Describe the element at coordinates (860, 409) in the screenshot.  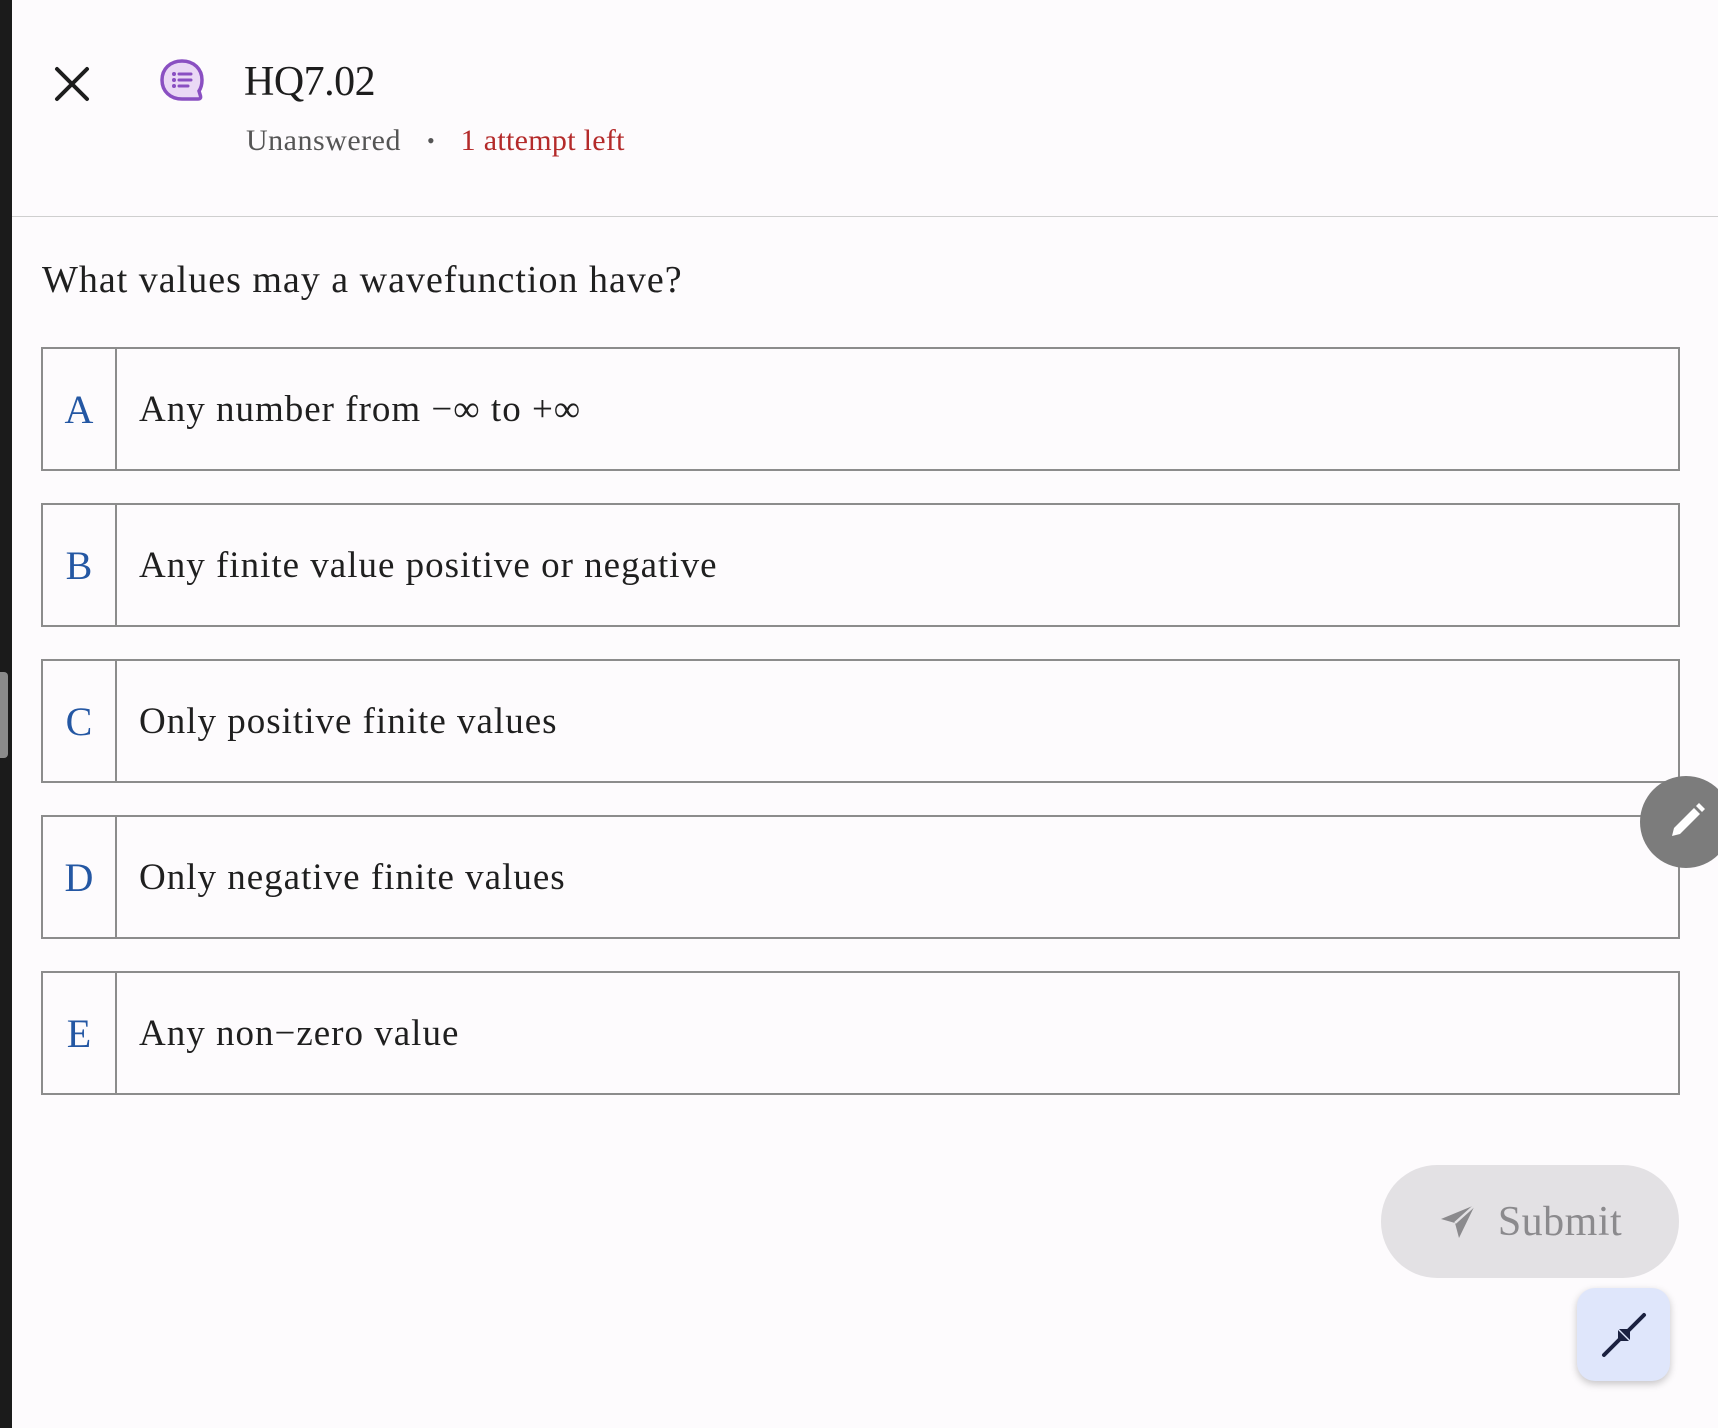
I see `option-a: A Any number from −∞ to +∞` at that location.